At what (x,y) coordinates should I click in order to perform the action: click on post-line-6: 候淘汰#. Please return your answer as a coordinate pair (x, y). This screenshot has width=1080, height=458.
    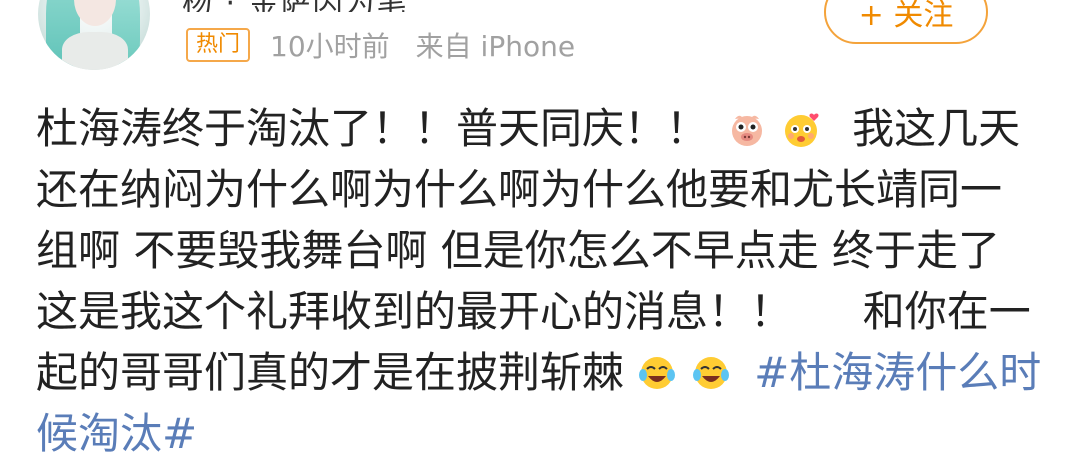
    Looking at the image, I should click on (551, 430).